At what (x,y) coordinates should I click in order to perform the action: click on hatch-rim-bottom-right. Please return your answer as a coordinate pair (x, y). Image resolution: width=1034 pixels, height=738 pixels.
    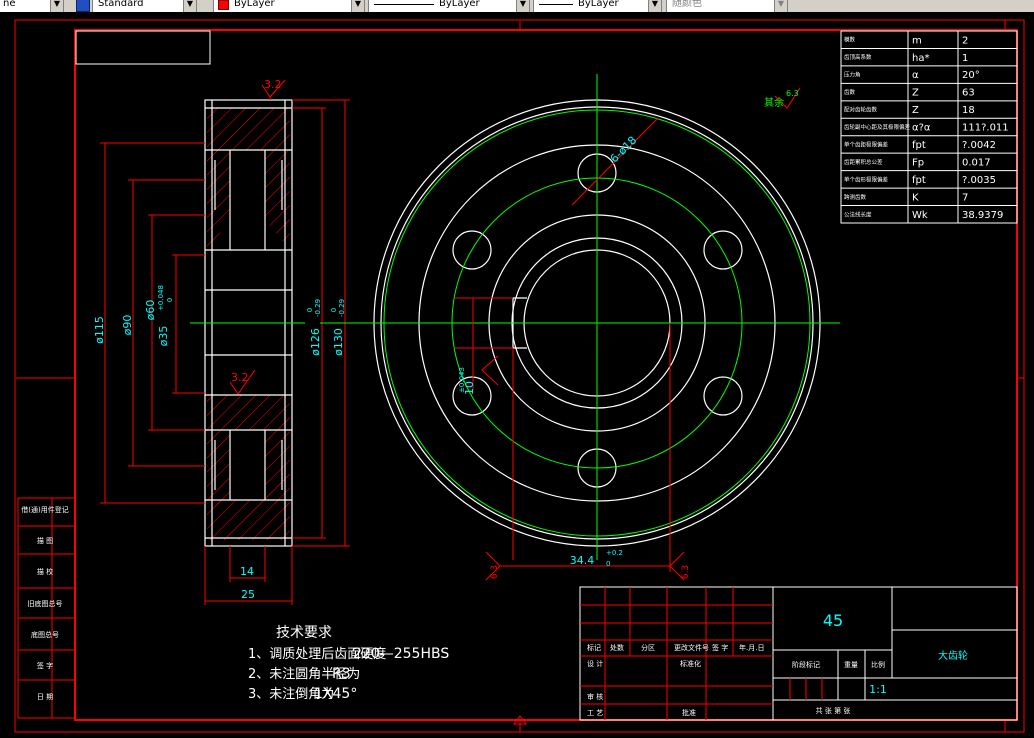
    Looking at the image, I should click on (277, 470).